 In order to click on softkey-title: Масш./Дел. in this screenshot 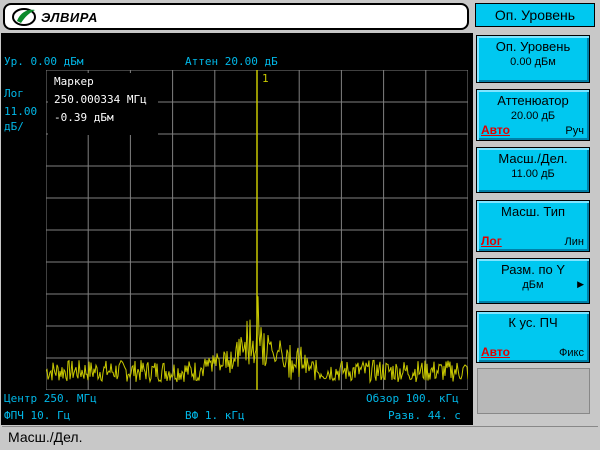, I will do `click(533, 158)`.